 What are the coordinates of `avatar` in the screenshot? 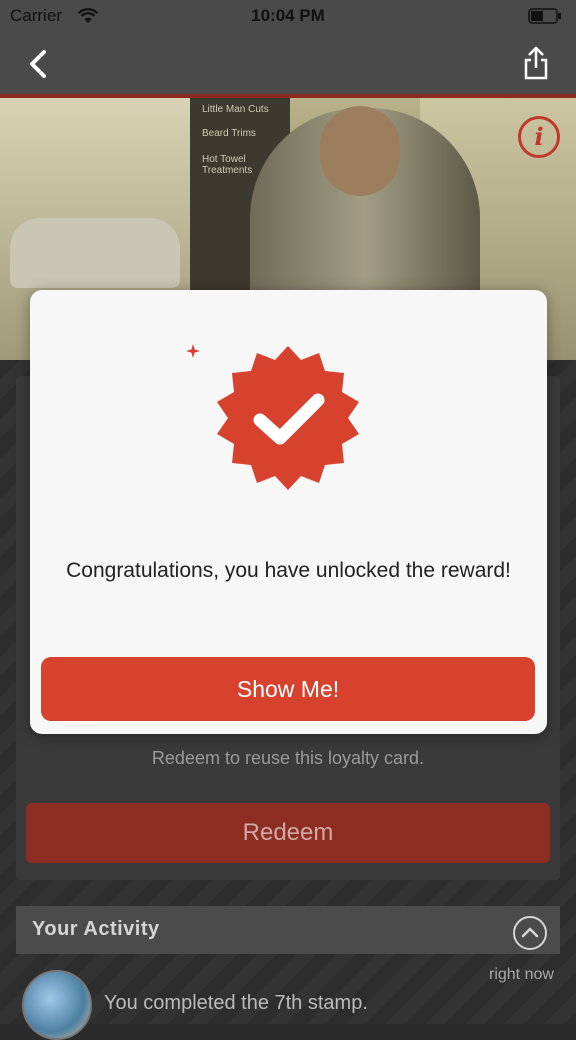 It's located at (57, 1005).